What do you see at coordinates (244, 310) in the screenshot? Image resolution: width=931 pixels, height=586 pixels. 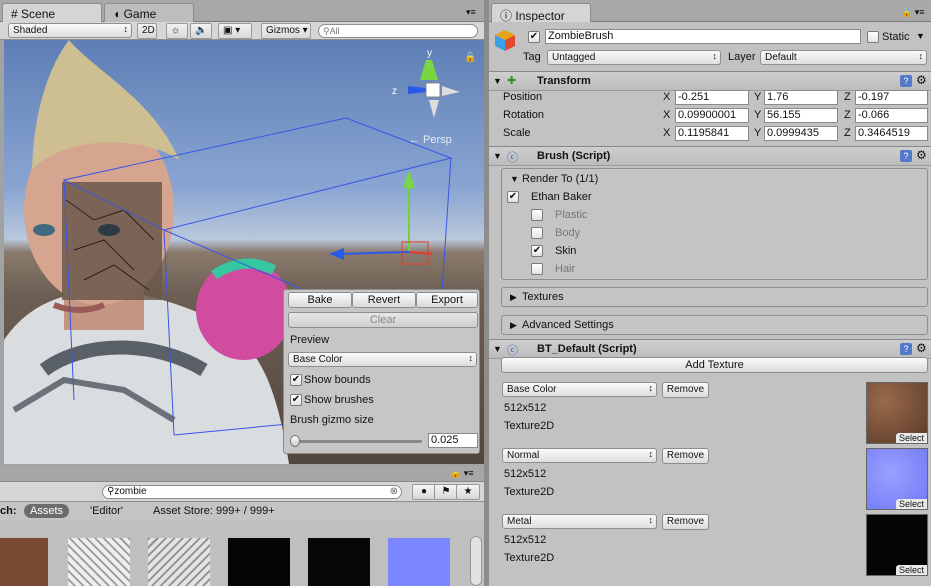 I see `pink-helmet` at bounding box center [244, 310].